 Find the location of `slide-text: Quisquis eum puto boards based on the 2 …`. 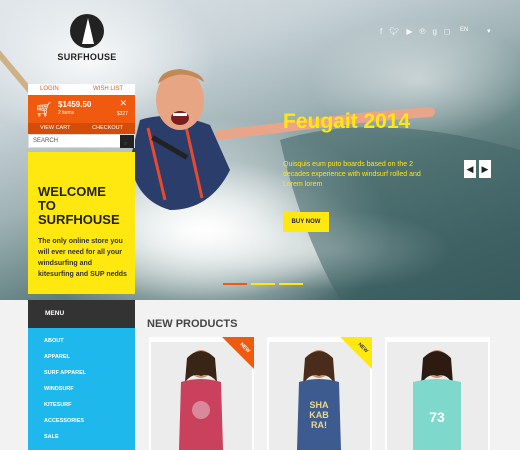

slide-text: Quisquis eum puto boards based on the 2 … is located at coordinates (352, 174).